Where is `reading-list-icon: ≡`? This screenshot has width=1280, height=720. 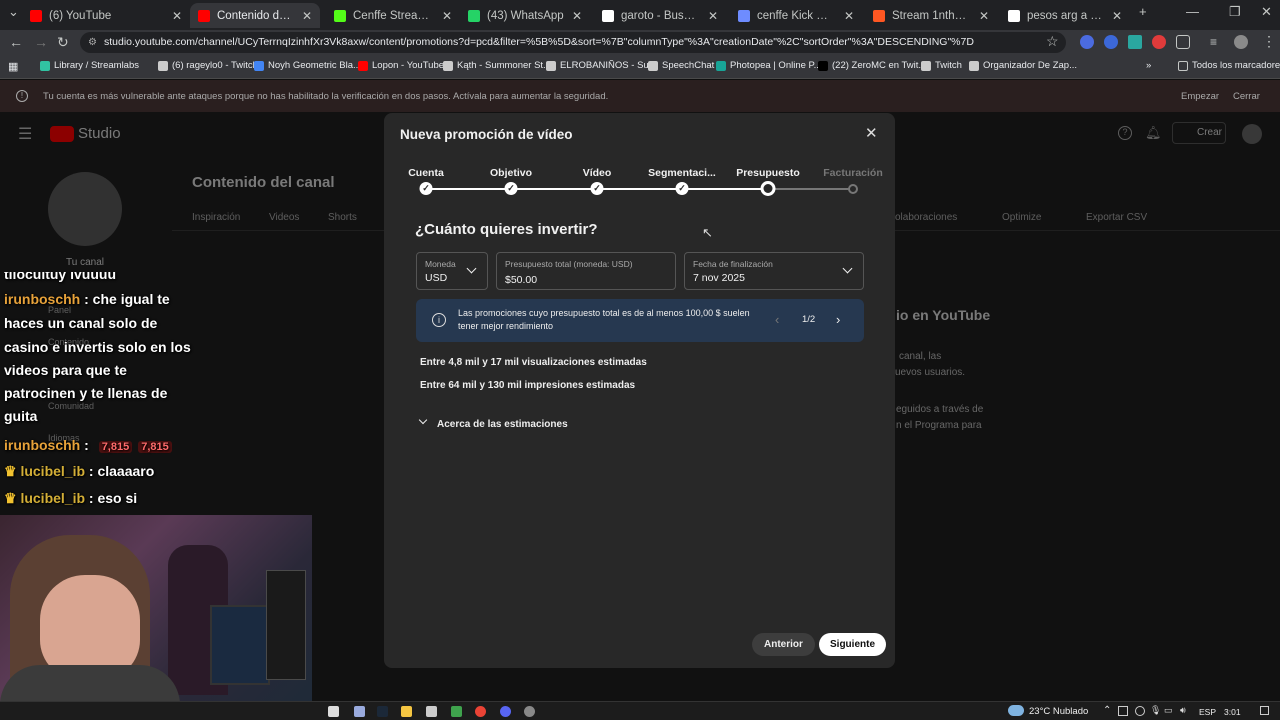
reading-list-icon: ≡ is located at coordinates (1217, 42).